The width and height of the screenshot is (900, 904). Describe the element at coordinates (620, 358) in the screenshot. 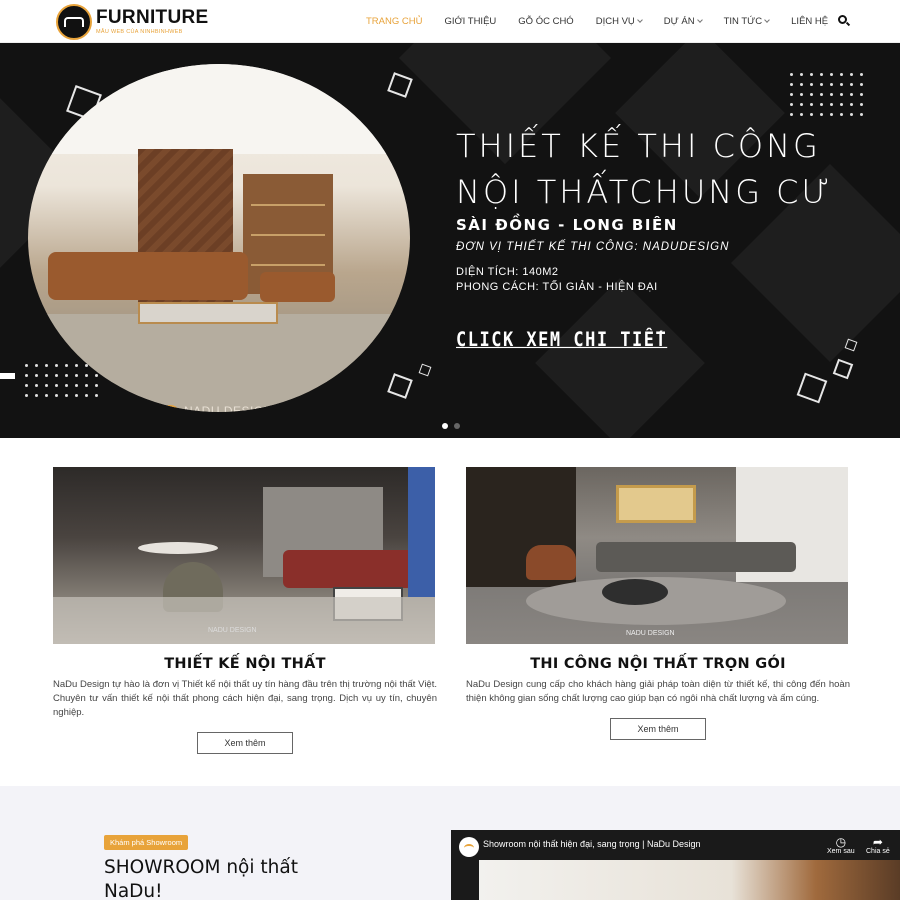

I see `decor-tile` at that location.